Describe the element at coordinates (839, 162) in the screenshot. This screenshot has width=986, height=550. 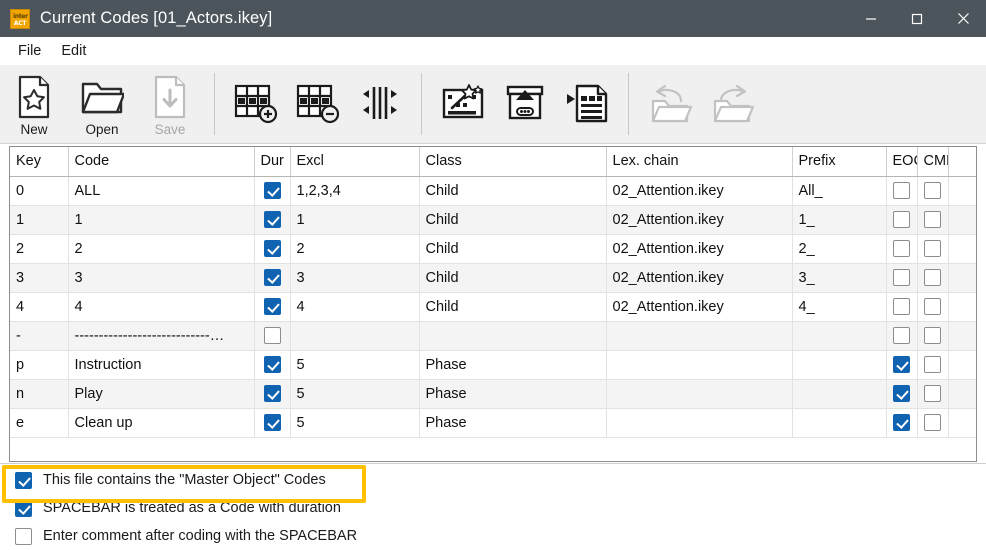
I see `column-header-prefix: Prefix` at that location.